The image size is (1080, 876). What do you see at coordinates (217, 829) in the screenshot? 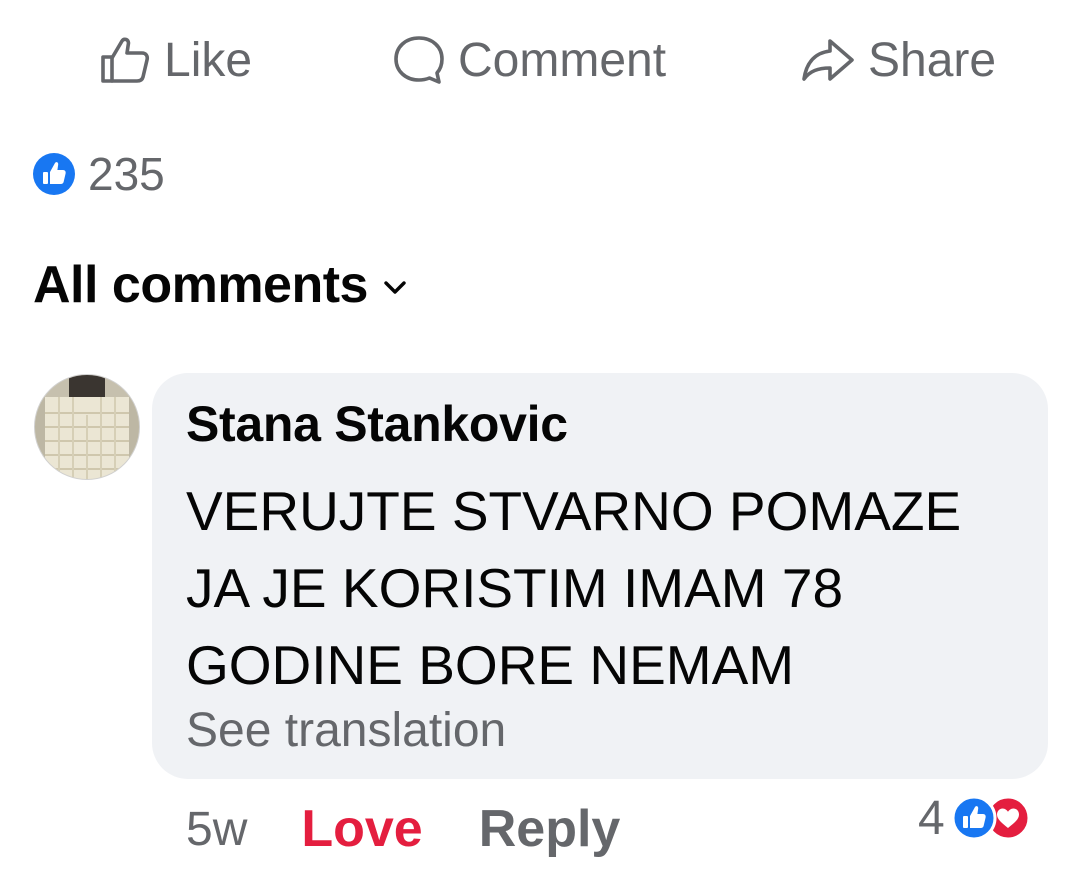
I see `comment-timestamp: 5w` at bounding box center [217, 829].